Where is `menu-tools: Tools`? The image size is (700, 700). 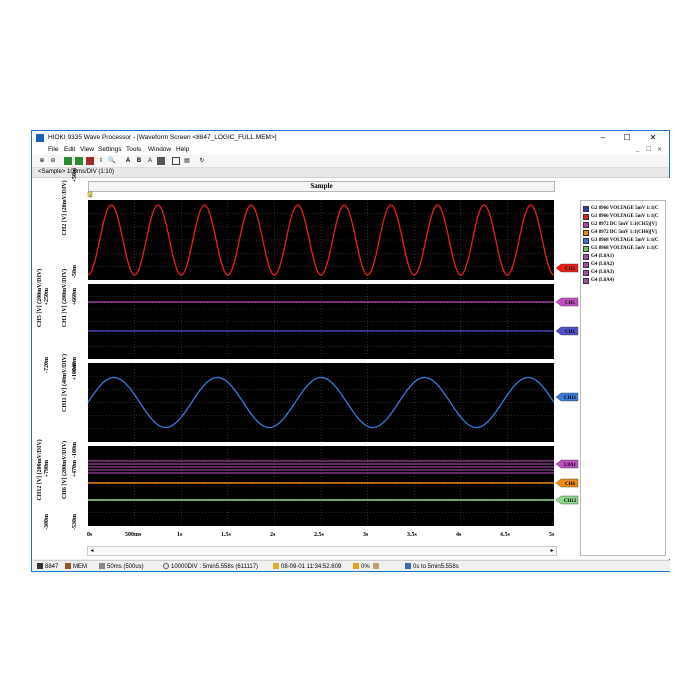
menu-tools: Tools is located at coordinates (133, 149).